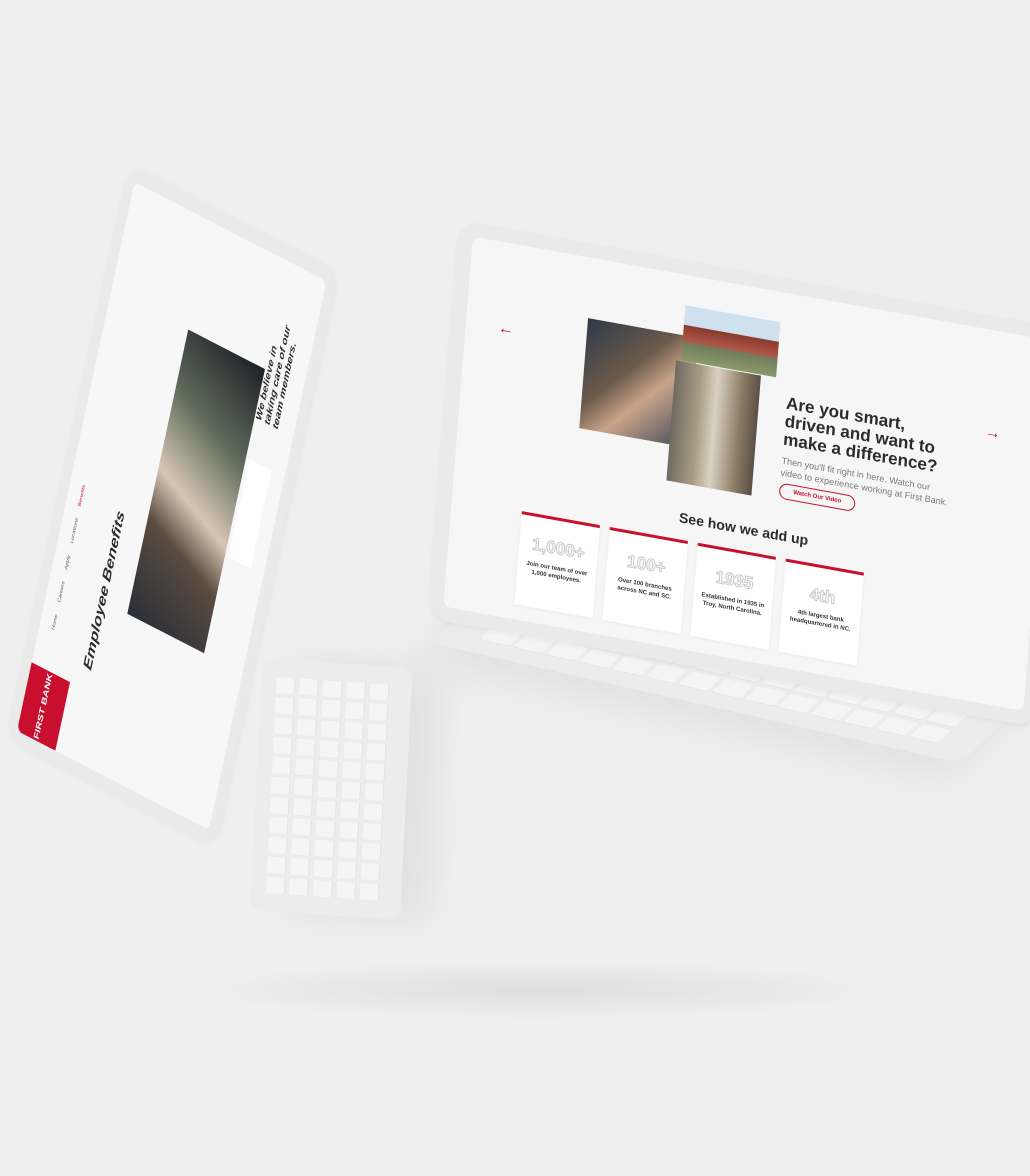  I want to click on nav-item: Careers, so click(61, 592).